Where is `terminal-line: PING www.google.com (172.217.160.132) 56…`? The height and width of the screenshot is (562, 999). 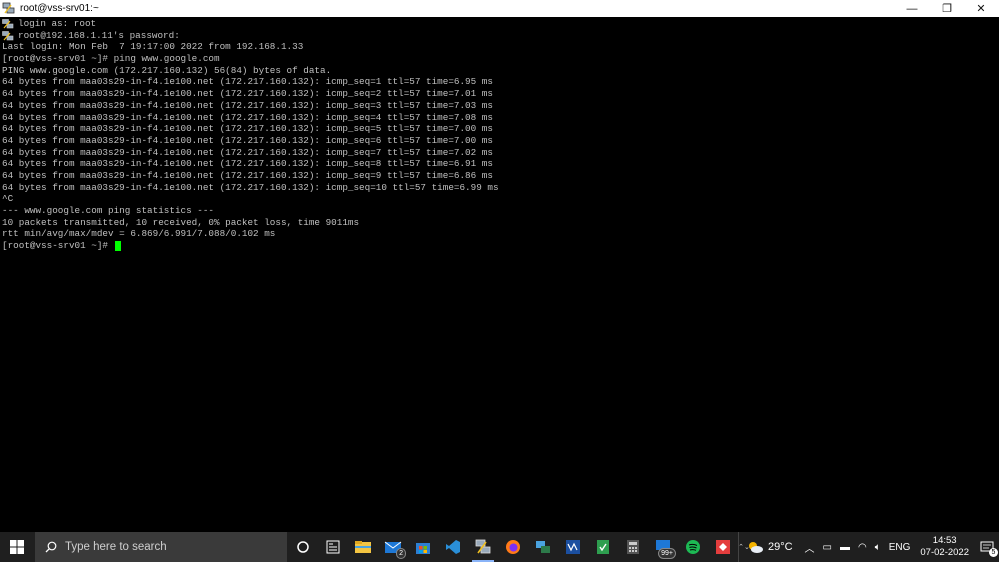 terminal-line: PING www.google.com (172.217.160.132) 56… is located at coordinates (250, 71).